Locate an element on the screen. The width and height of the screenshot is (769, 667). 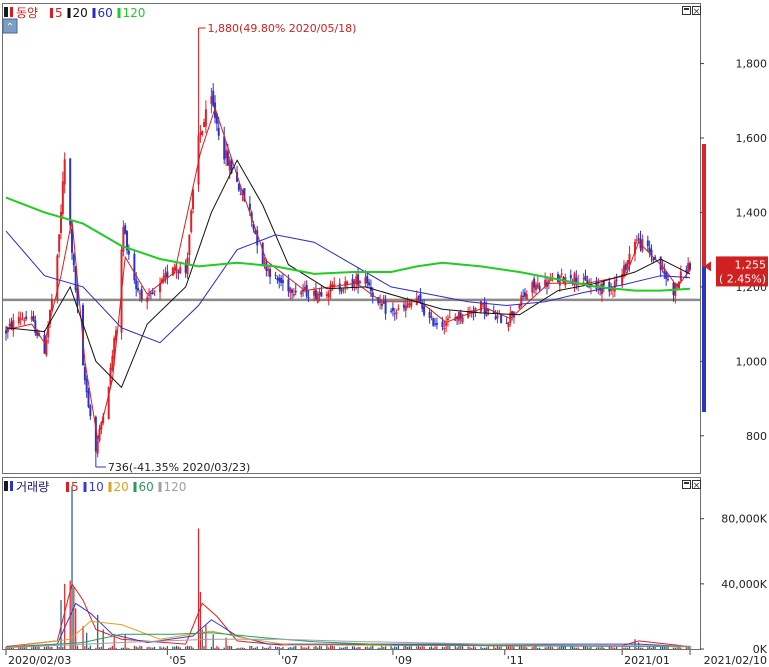
date-x-axis: 2020/02/03 '05 '07 '09 '11 2021/01 2021/02/10 is located at coordinates (386, 658).